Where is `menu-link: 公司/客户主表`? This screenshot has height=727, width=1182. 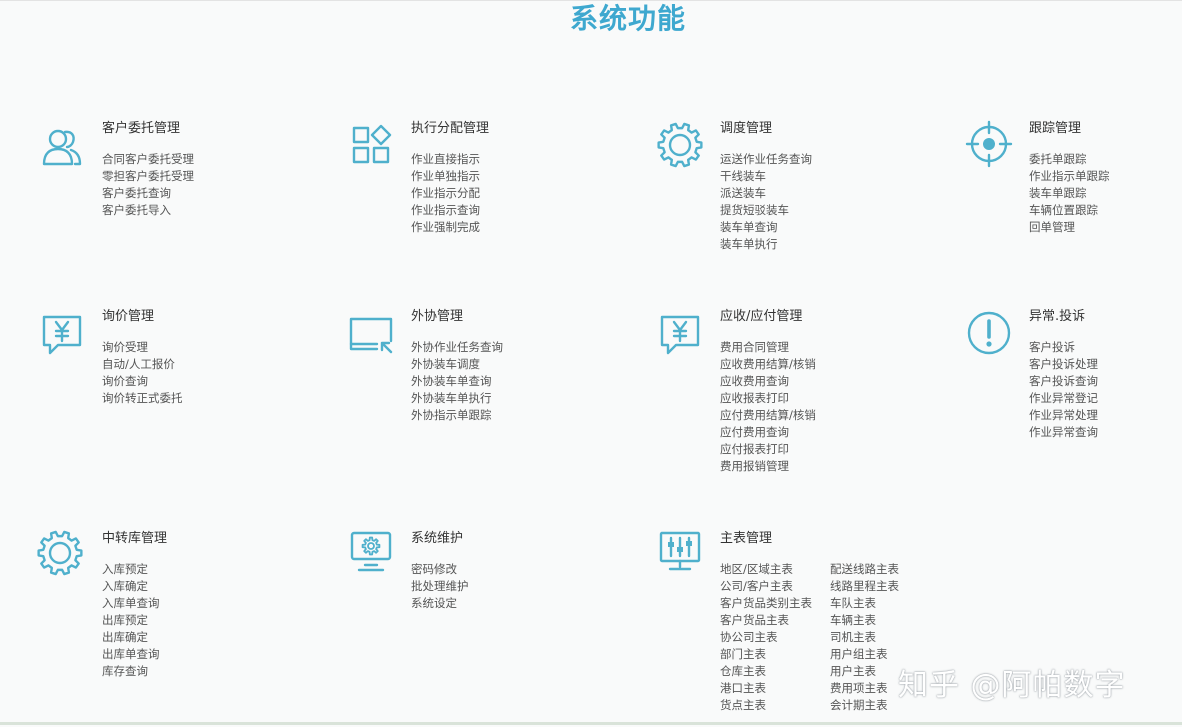
menu-link: 公司/客户主表 is located at coordinates (766, 586).